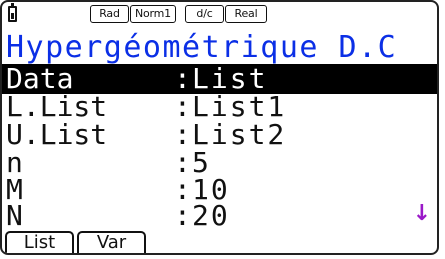 Image resolution: width=445 pixels, height=259 pixels. I want to click on param-label: N, so click(14, 215).